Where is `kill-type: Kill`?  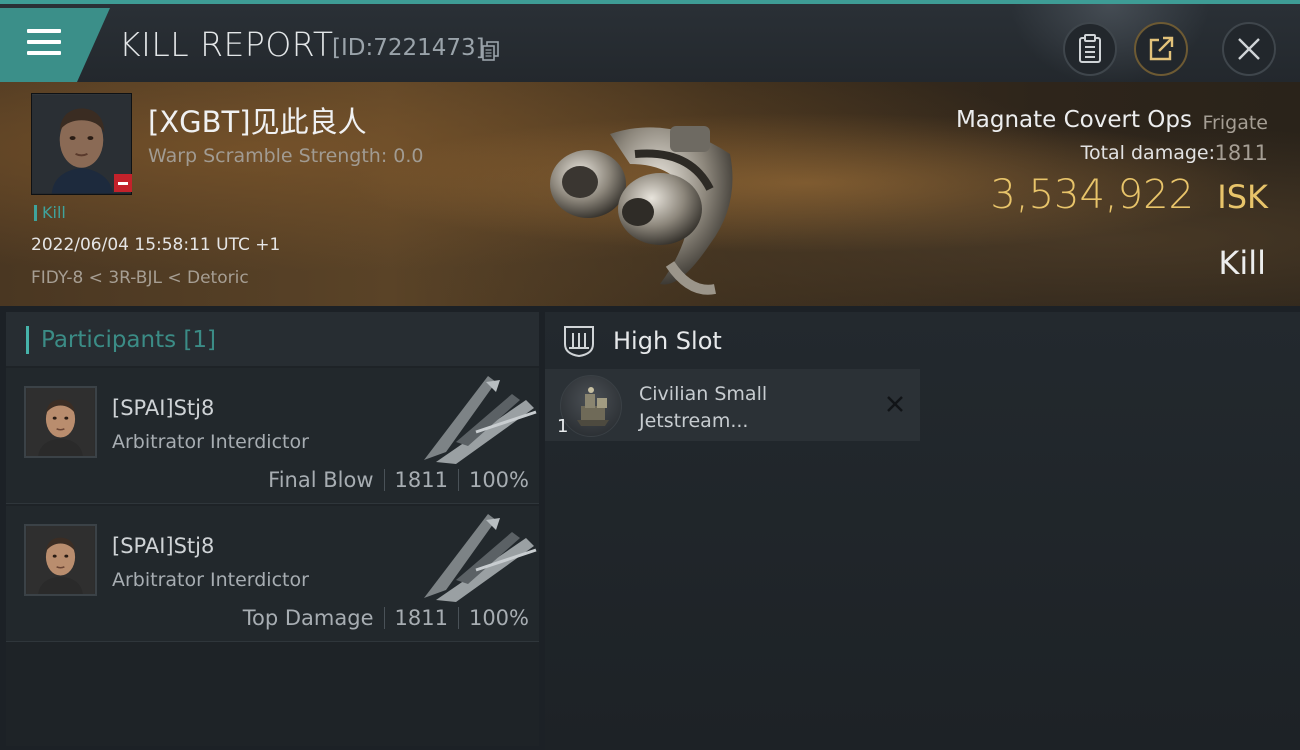 kill-type: Kill is located at coordinates (1242, 263).